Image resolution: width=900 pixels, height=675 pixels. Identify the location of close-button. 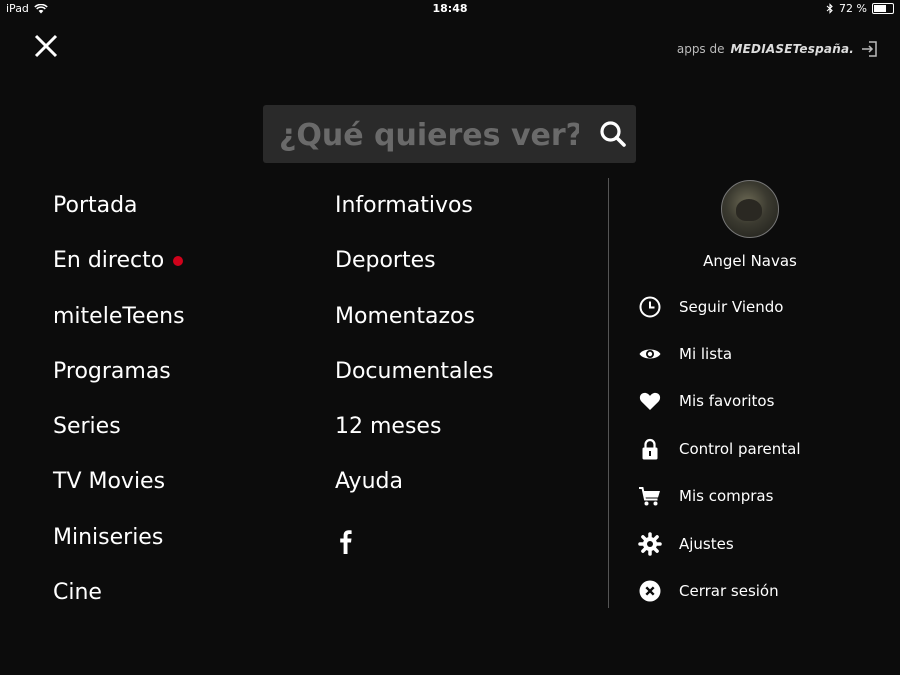
(46, 46).